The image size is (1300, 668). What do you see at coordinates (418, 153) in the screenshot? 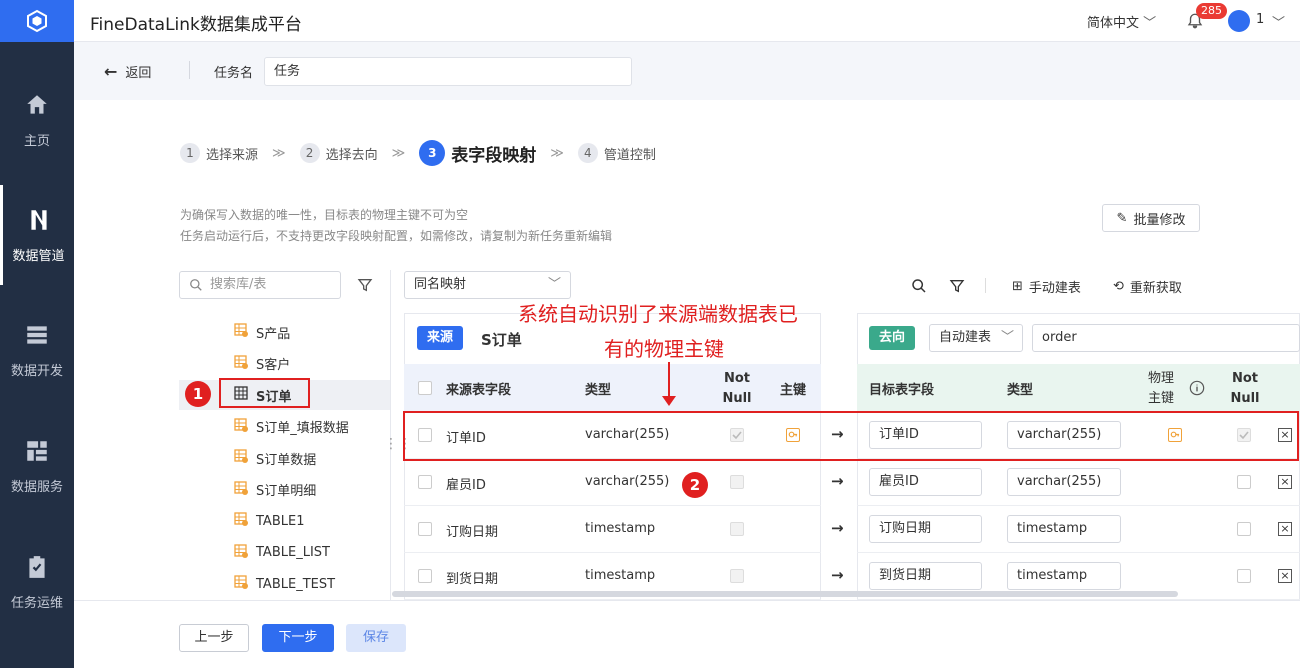
I see `step-indicator: 1 选择来源 ≫ 2 选择去向 ≫ 3 表字段映射 ≫ 4 管道控制` at bounding box center [418, 153].